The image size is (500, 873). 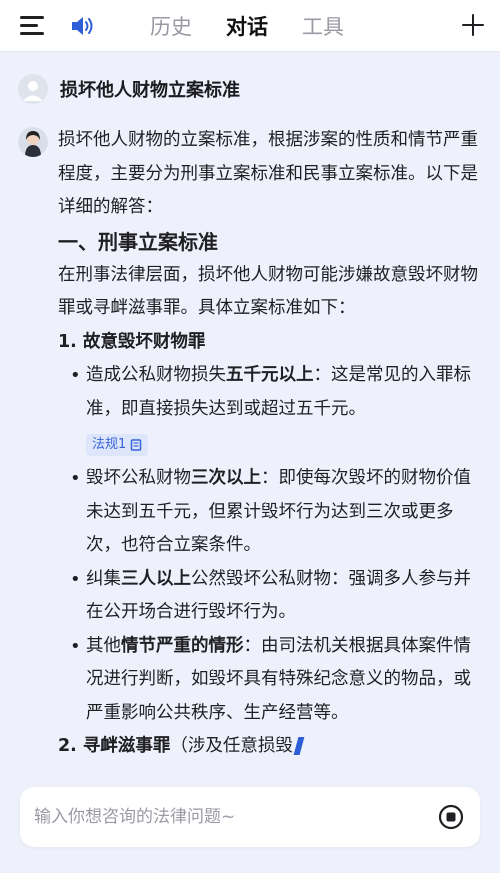 I want to click on section-heading: 一、刑事立案标准, so click(x=138, y=241).